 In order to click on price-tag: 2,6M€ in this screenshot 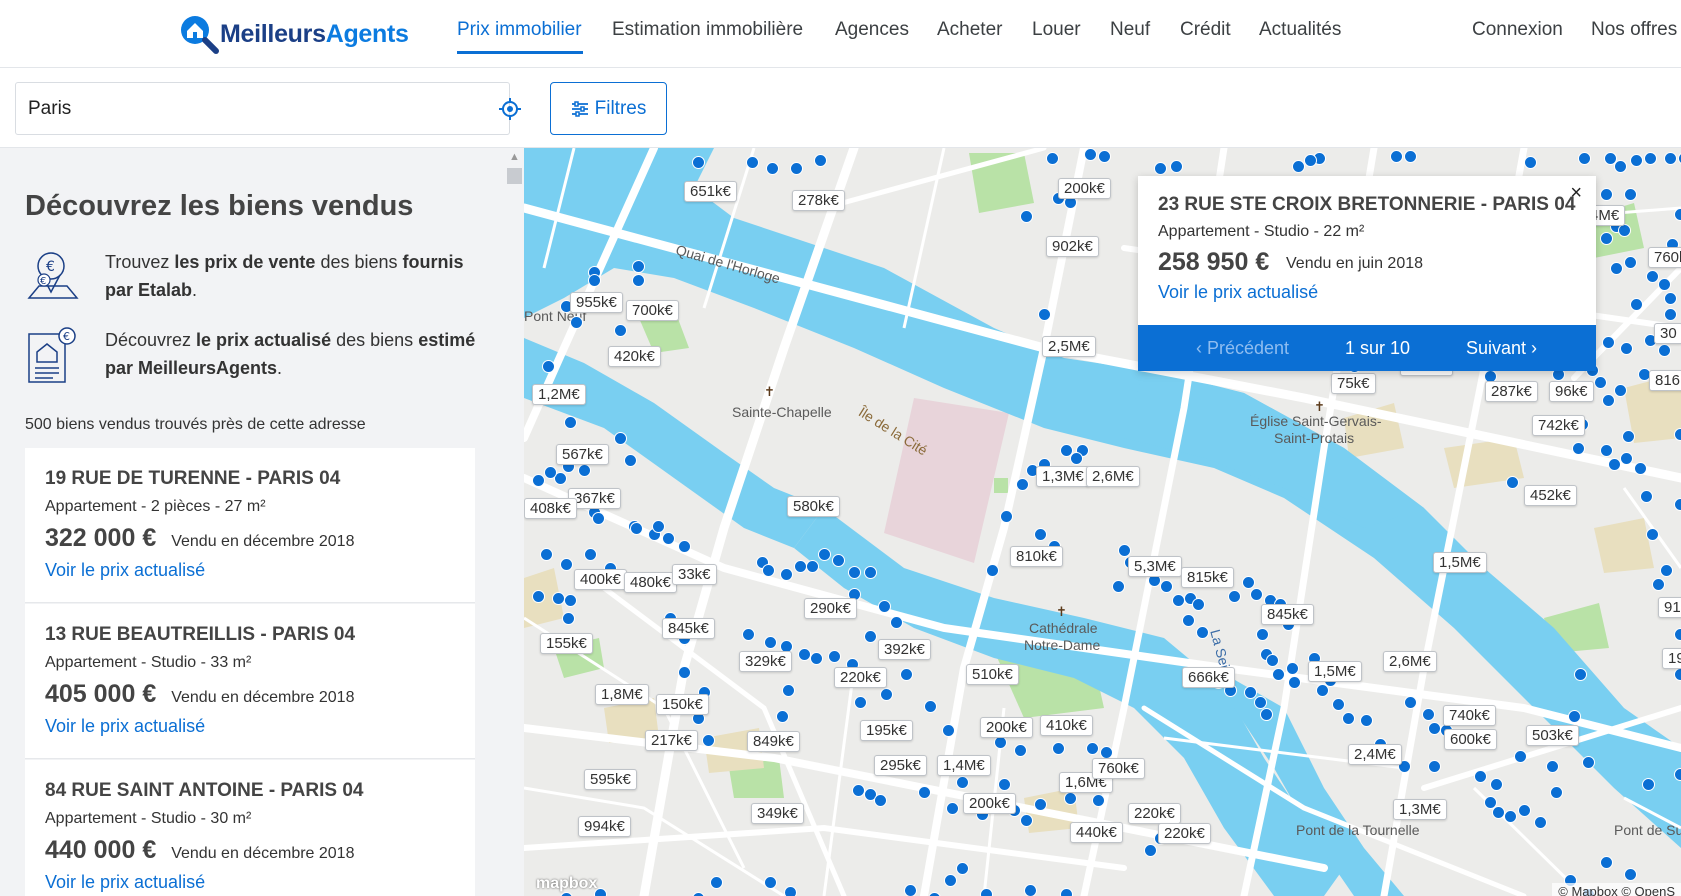, I will do `click(1410, 661)`.